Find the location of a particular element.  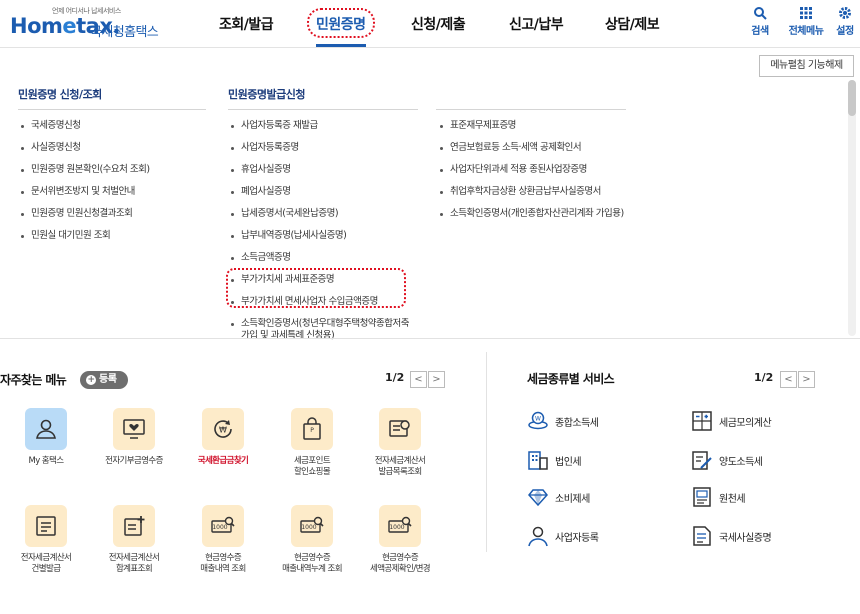

menu-item: 국세증명신청 is located at coordinates (84, 131).